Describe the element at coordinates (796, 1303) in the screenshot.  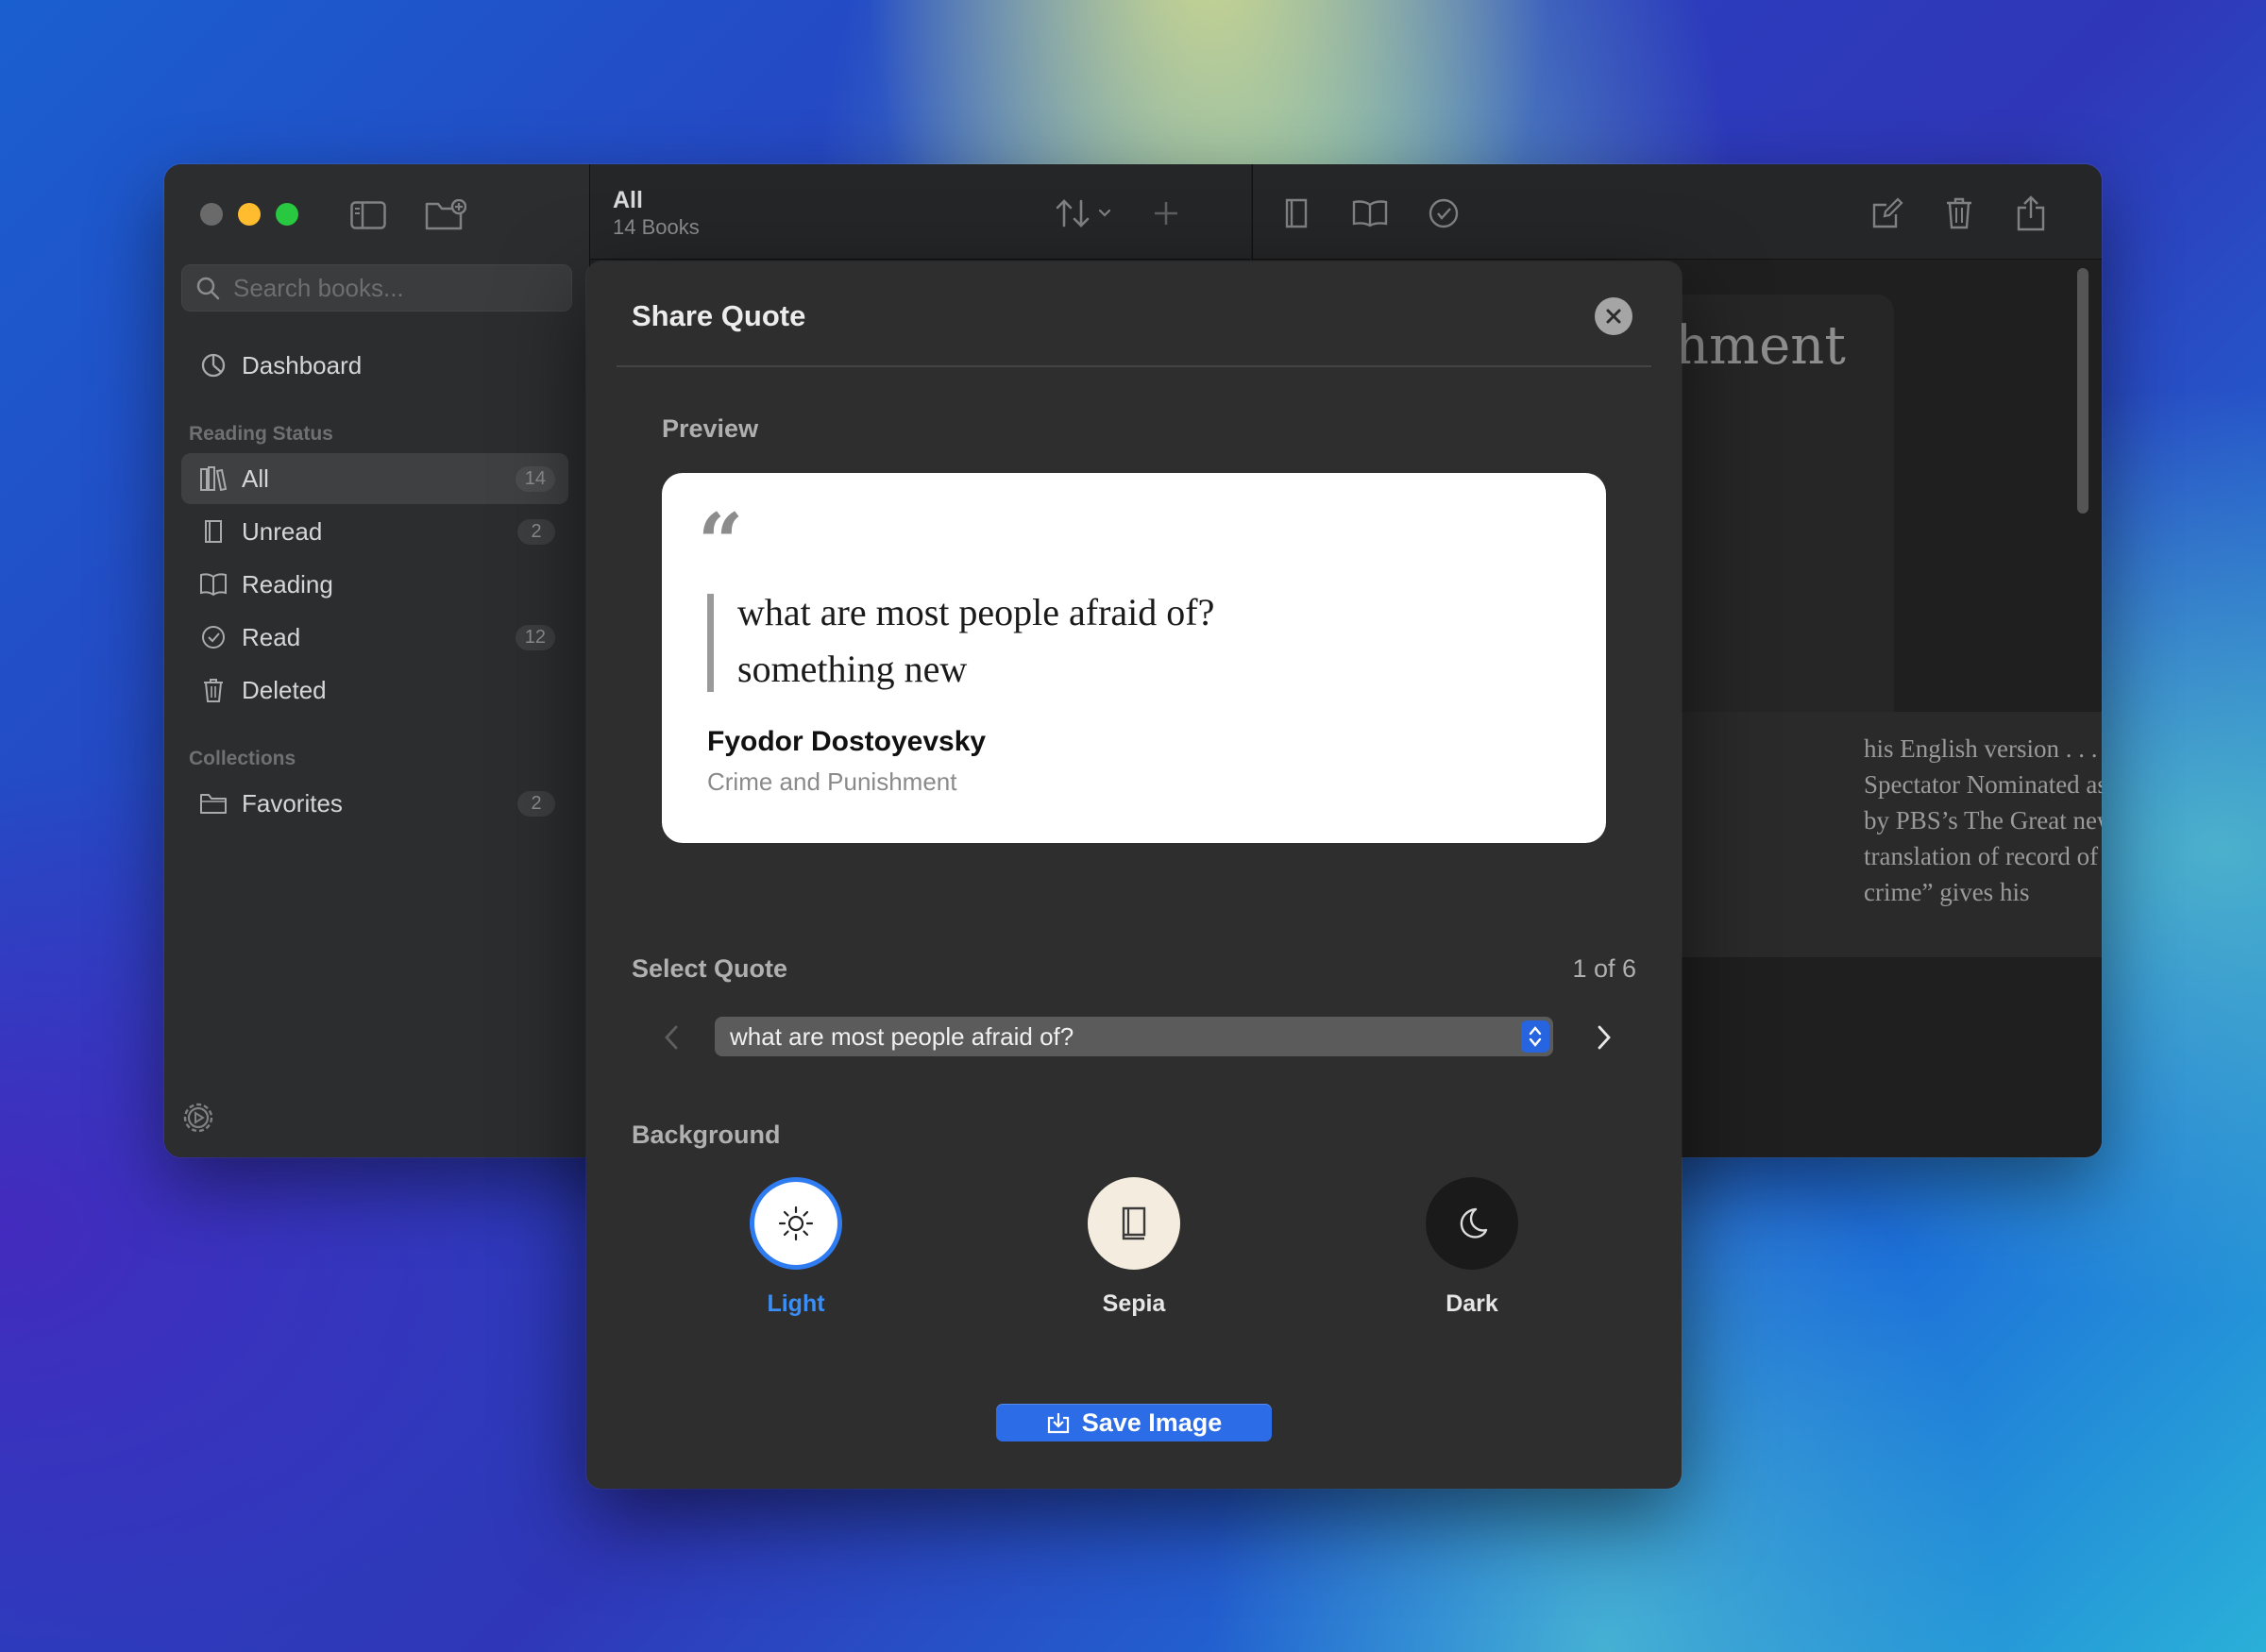
I see `background-option-label: Light` at that location.